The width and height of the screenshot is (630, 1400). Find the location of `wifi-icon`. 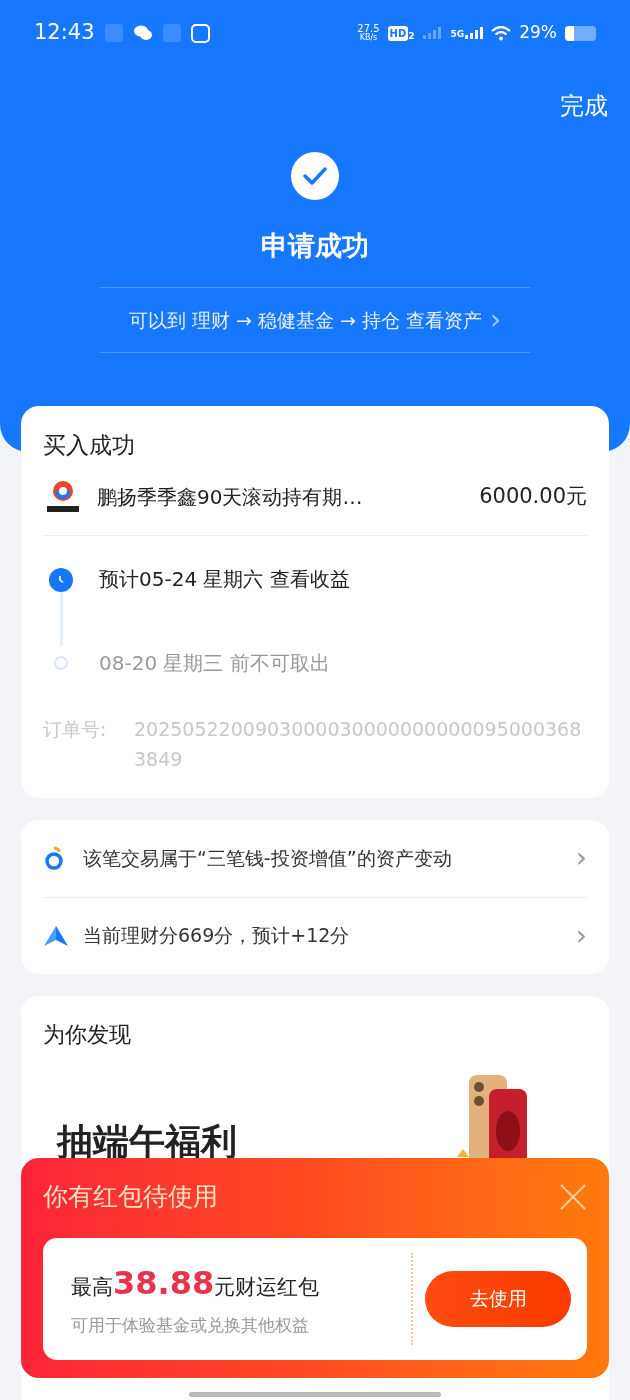

wifi-icon is located at coordinates (501, 33).